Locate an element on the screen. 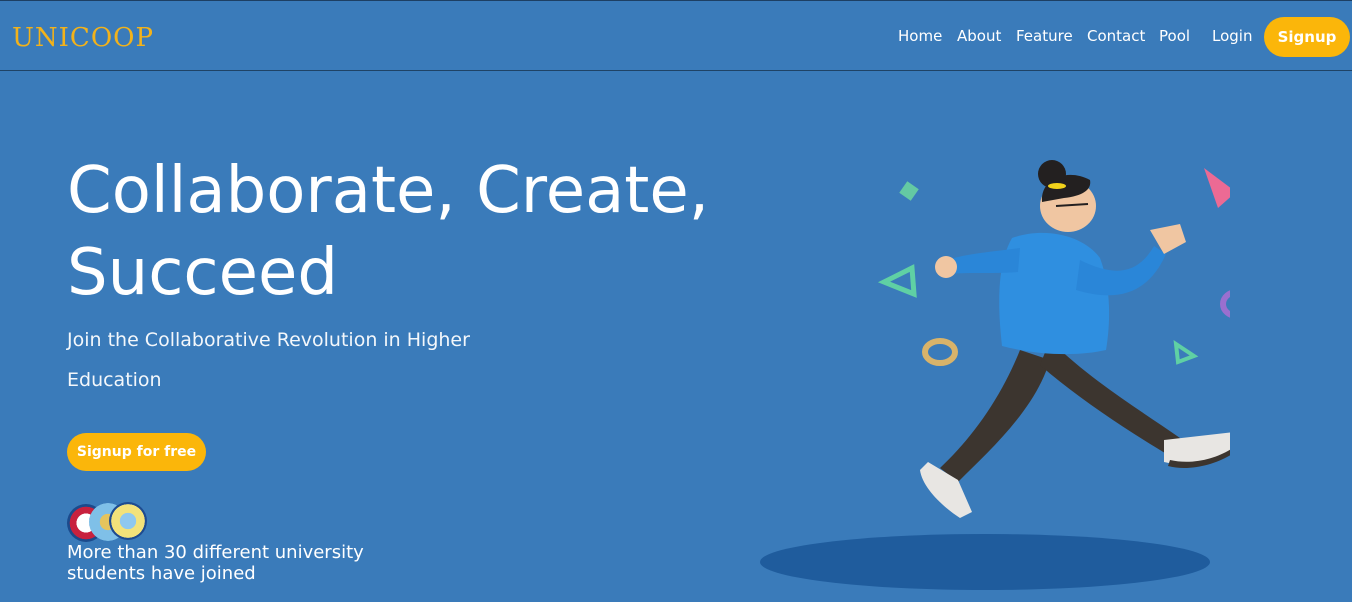 The width and height of the screenshot is (1352, 602). purple-ring-icon is located at coordinates (1225, 304).